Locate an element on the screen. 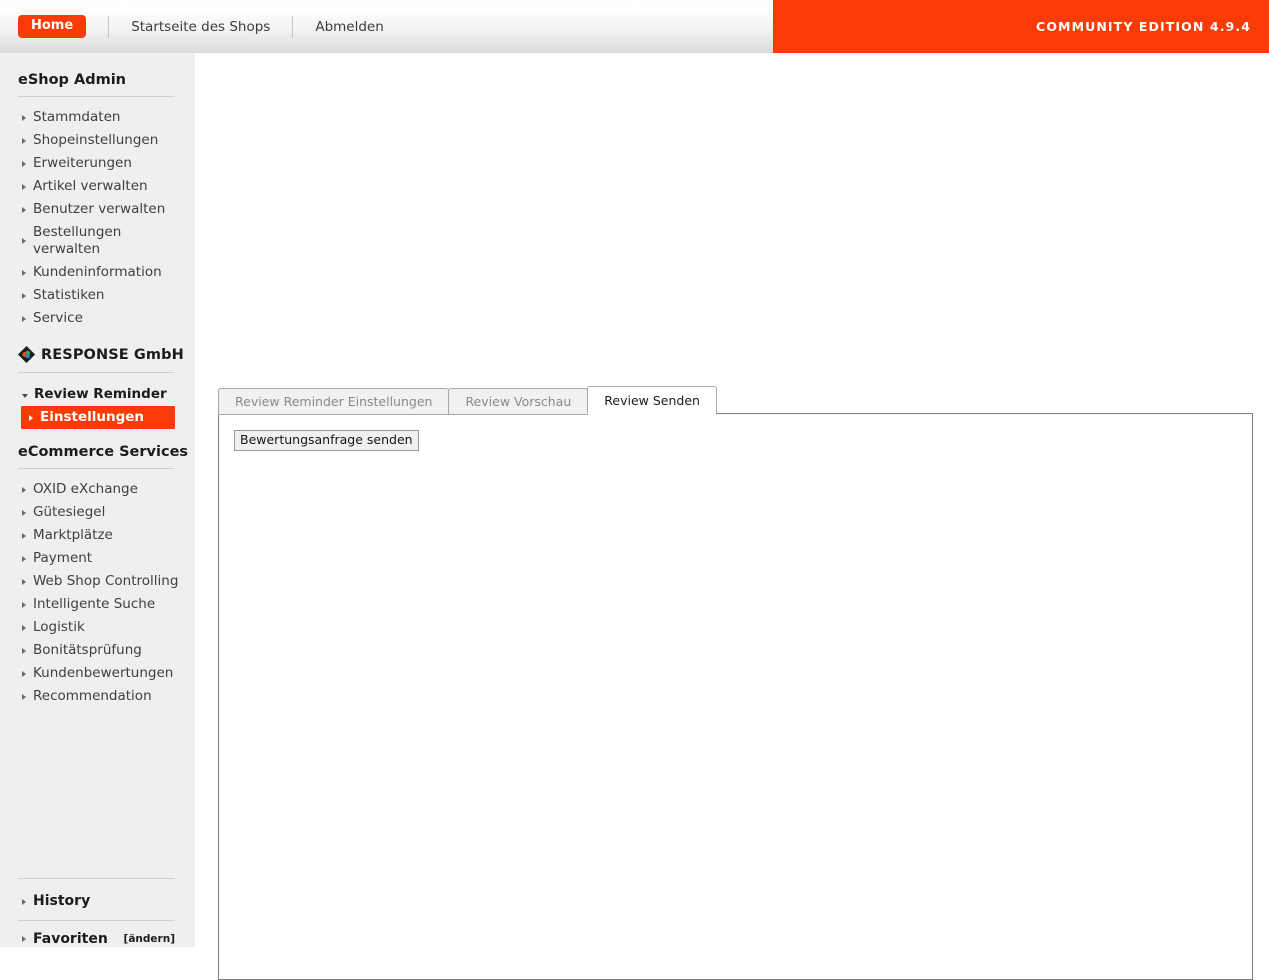  sidebar-item-review-reminder: Review Reminder is located at coordinates (97, 394).